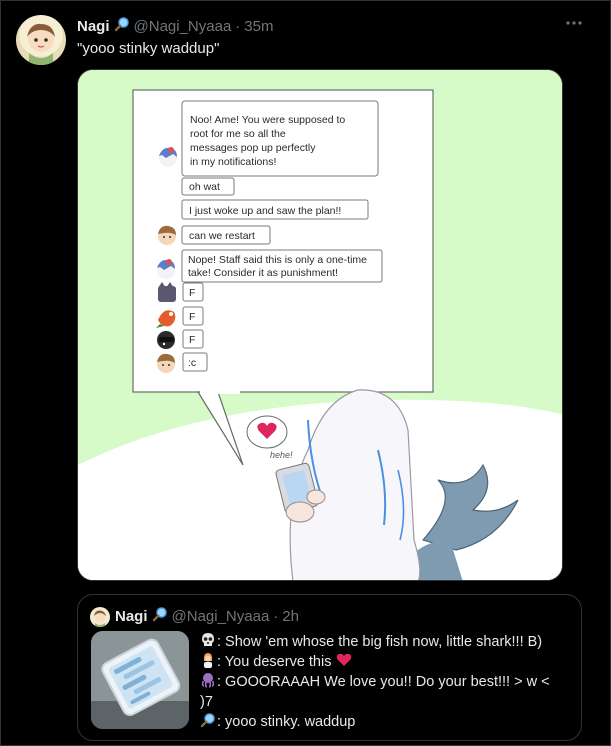  Describe the element at coordinates (233, 162) in the screenshot. I see `comic-text: in my notifications!` at that location.